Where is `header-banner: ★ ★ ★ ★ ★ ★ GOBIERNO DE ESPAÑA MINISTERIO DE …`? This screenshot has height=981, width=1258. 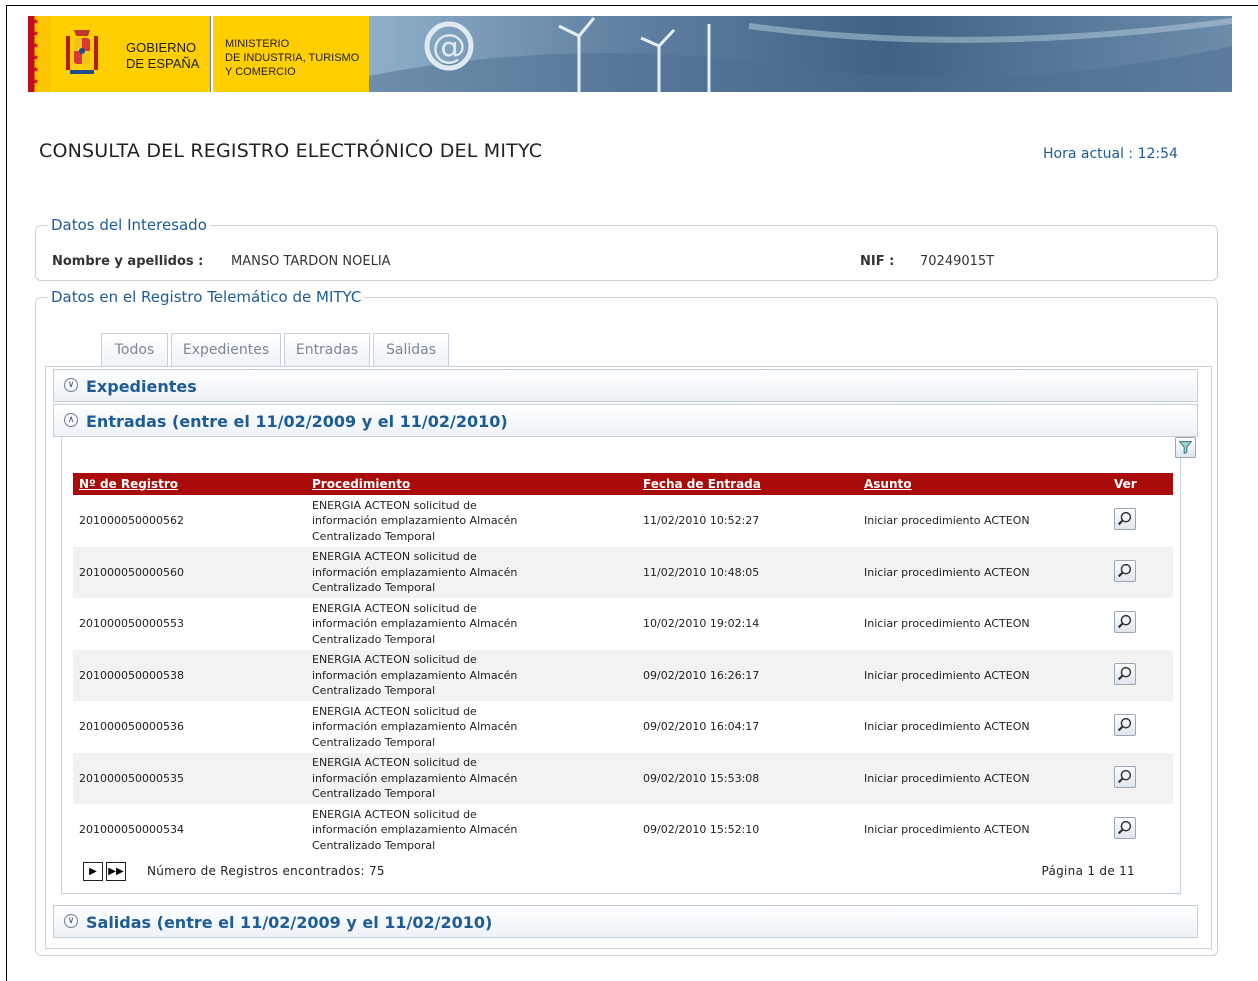
header-banner: ★ ★ ★ ★ ★ ★ GOBIERNO DE ESPAÑA MINISTERIO DE … is located at coordinates (630, 54).